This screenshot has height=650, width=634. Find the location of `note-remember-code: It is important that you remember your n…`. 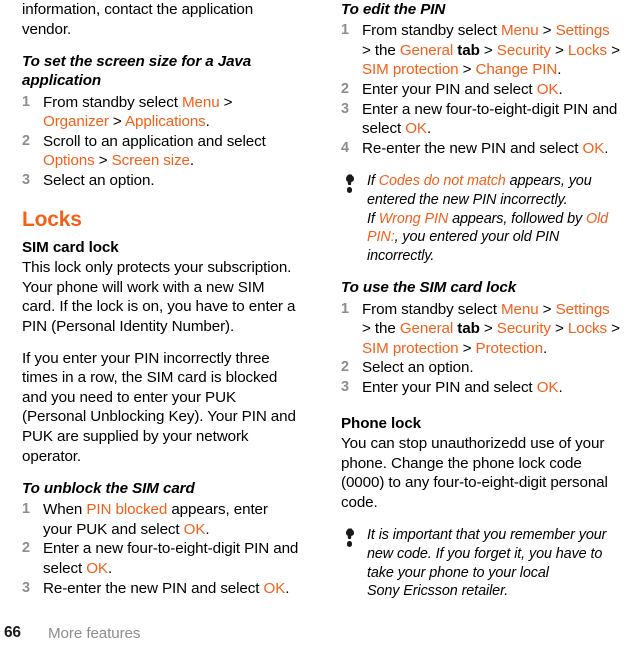

note-remember-code: It is important that you remember your n… is located at coordinates (481, 563).